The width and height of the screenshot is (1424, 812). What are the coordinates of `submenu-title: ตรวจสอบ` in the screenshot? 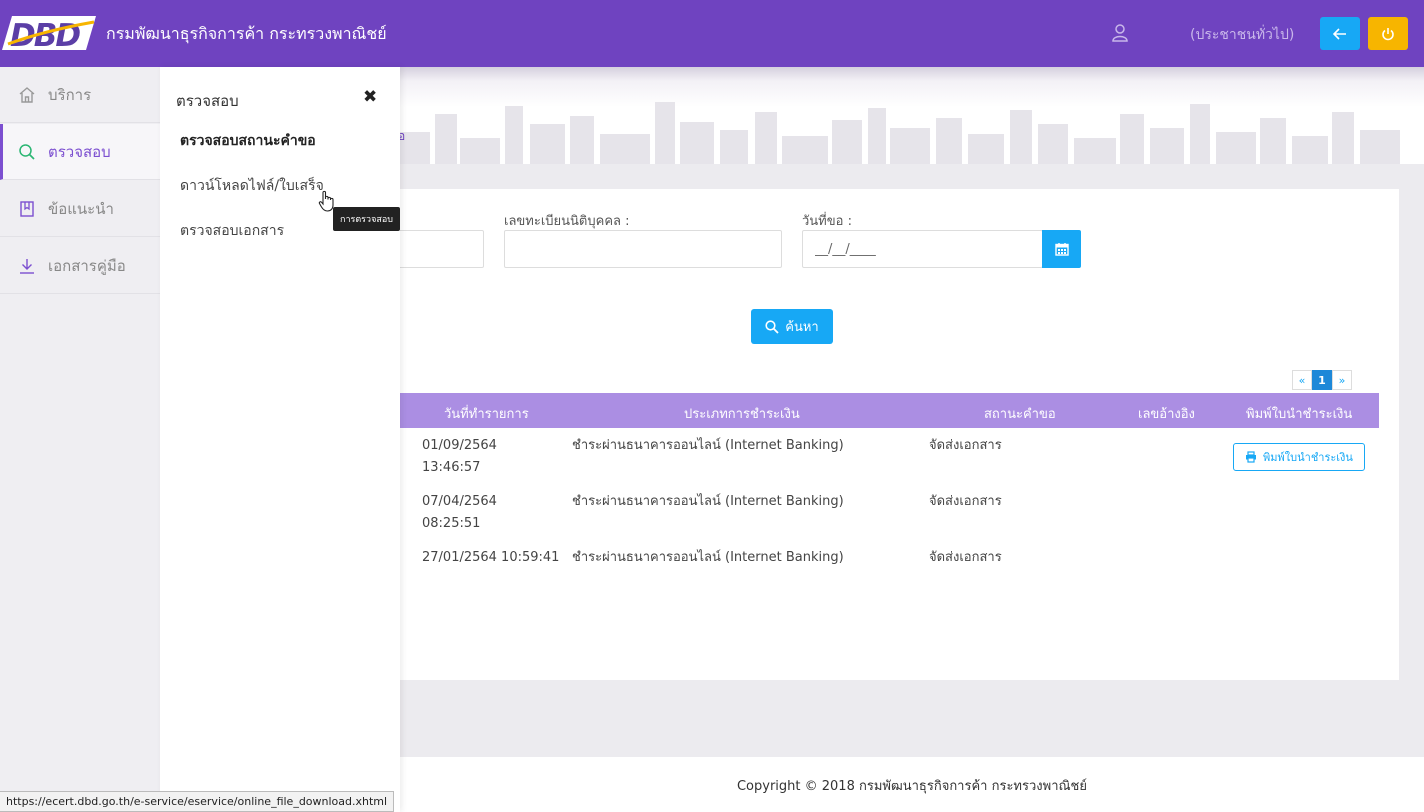 It's located at (207, 101).